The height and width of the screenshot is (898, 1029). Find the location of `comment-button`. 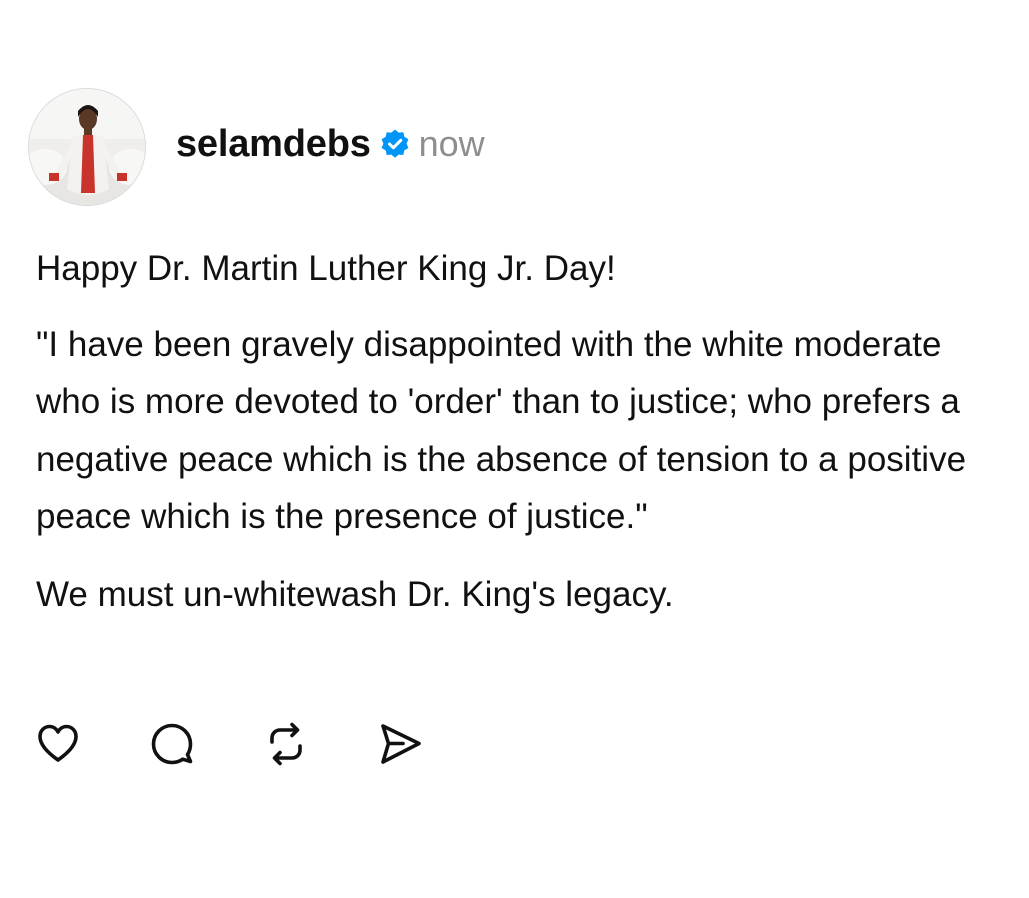

comment-button is located at coordinates (172, 744).